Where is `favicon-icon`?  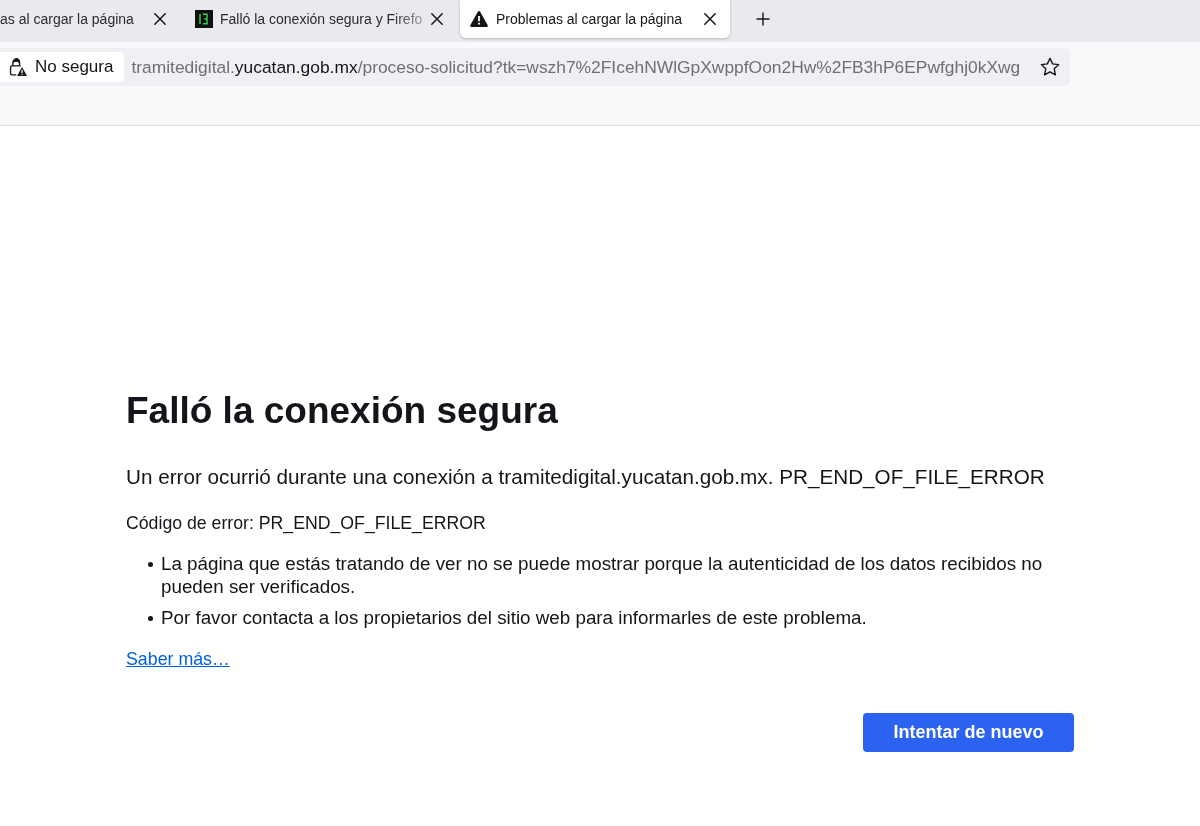 favicon-icon is located at coordinates (204, 19).